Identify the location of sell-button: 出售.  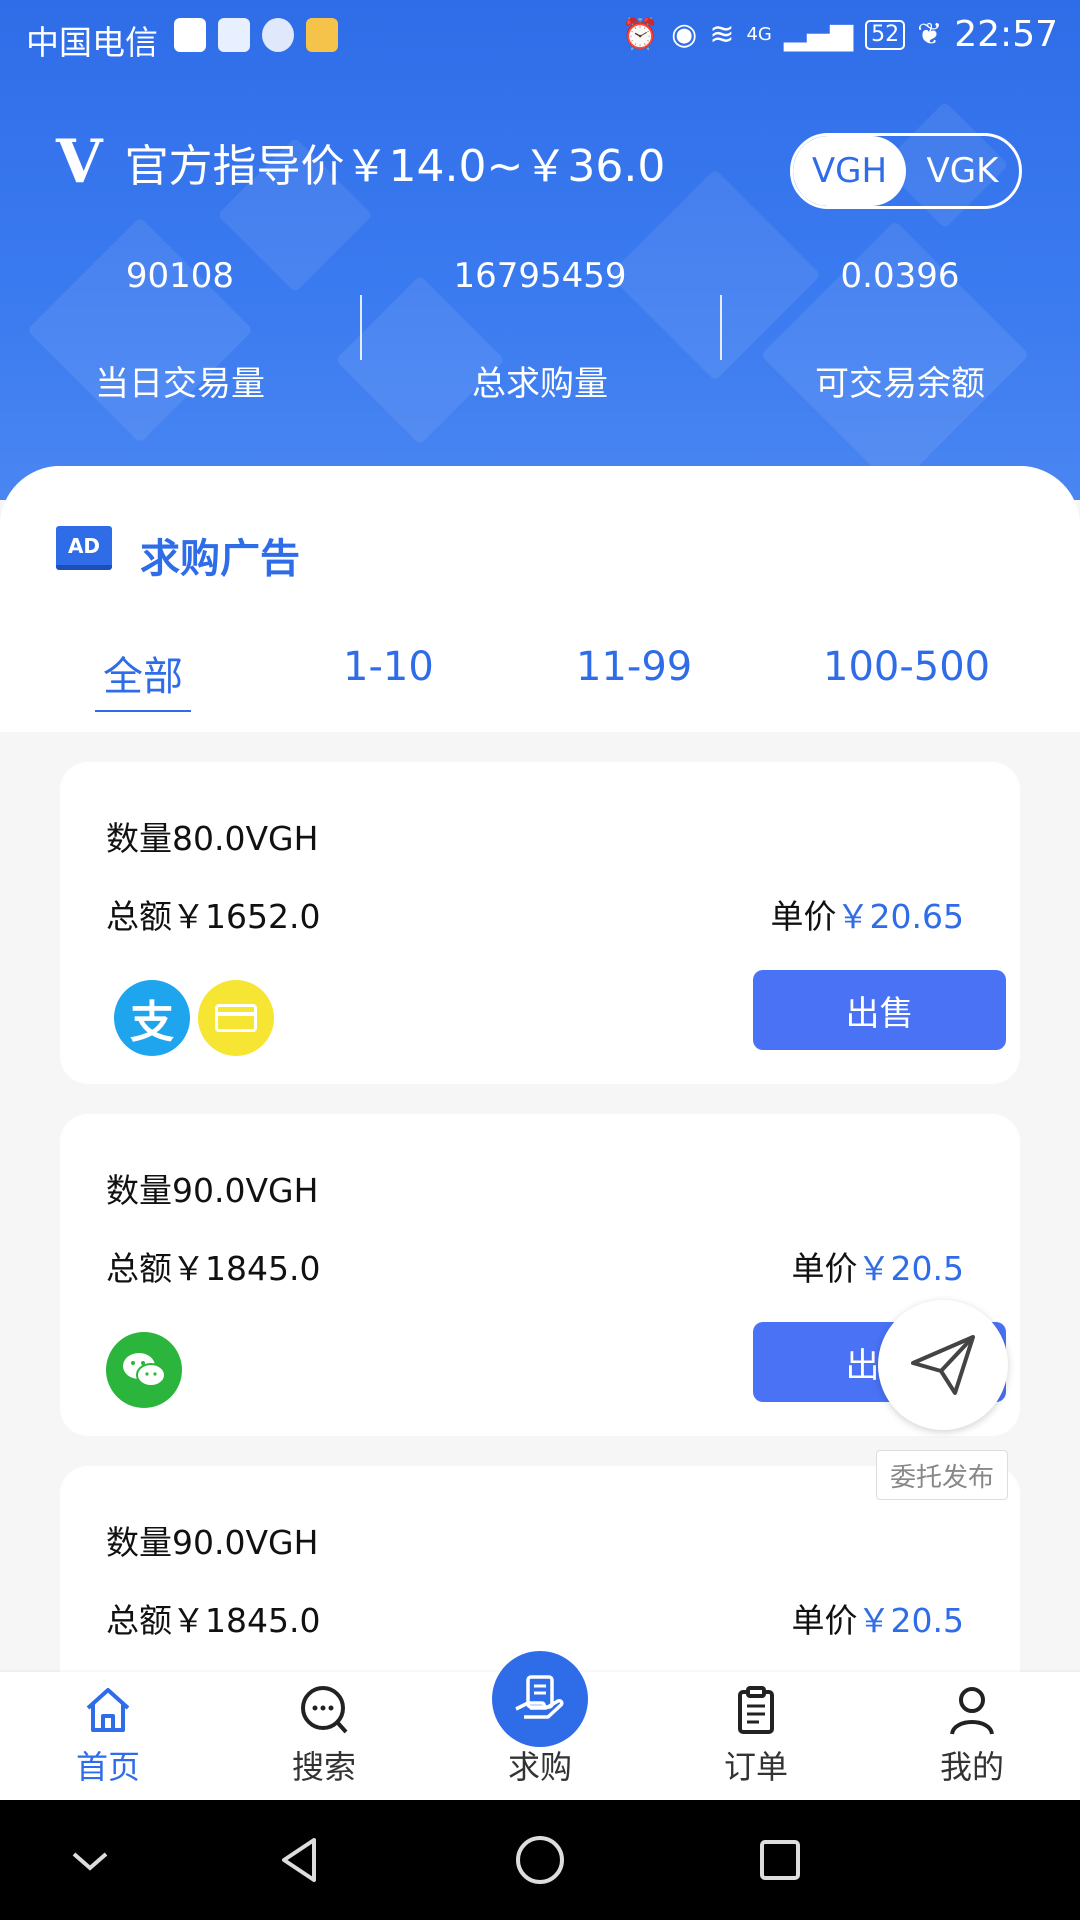
(879, 1010).